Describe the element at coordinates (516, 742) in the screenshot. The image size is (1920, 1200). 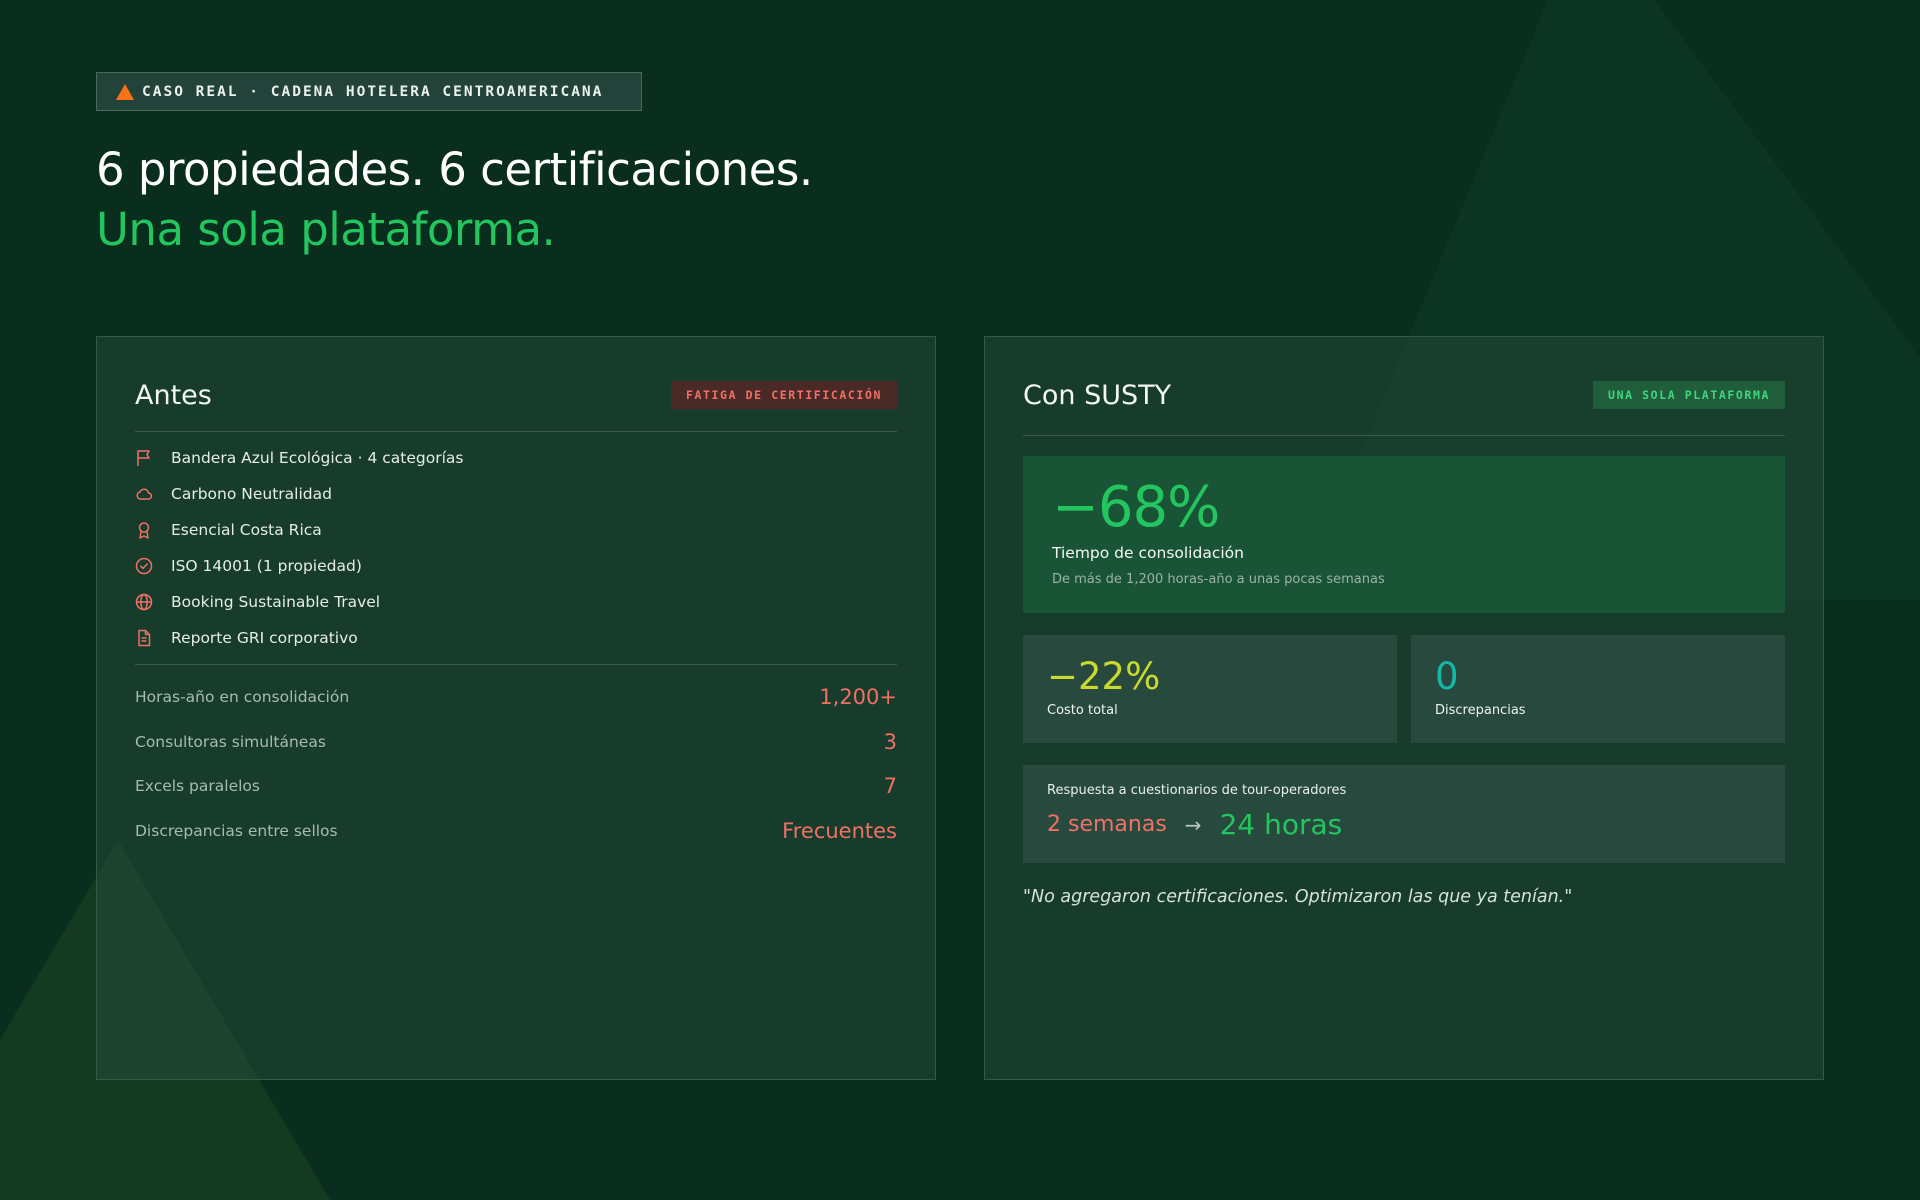
I see `stat-row-consultants: Consultoras simultáneas 3` at that location.